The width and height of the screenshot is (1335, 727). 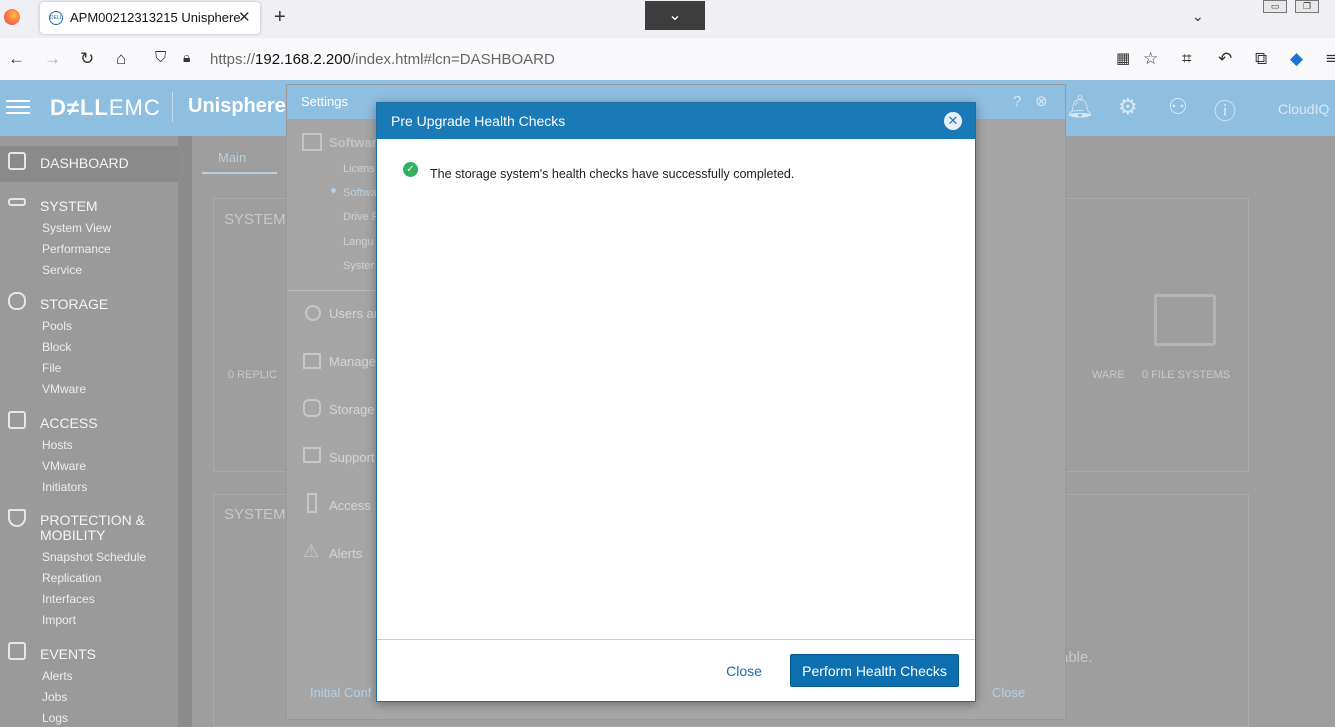 What do you see at coordinates (312, 361) in the screenshot?
I see `management-icon` at bounding box center [312, 361].